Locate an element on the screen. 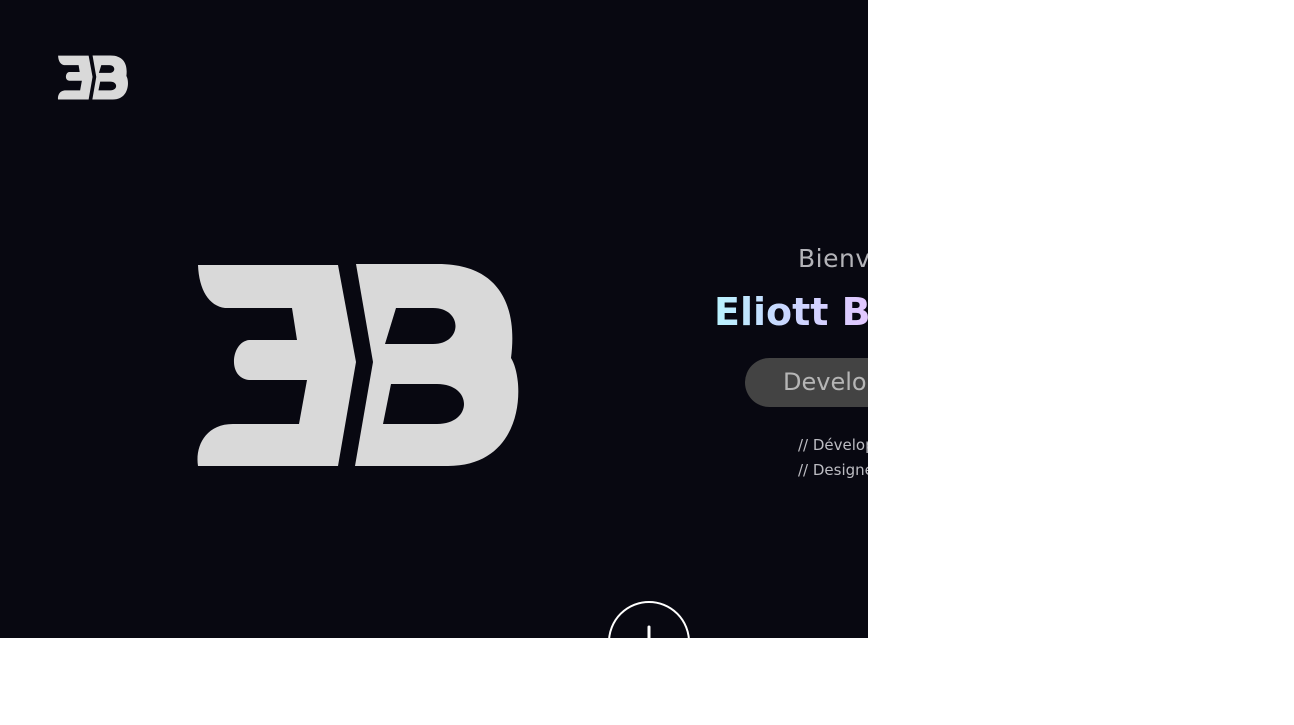 This screenshot has width=1294, height=725. welcome-text: Bienv is located at coordinates (833, 258).